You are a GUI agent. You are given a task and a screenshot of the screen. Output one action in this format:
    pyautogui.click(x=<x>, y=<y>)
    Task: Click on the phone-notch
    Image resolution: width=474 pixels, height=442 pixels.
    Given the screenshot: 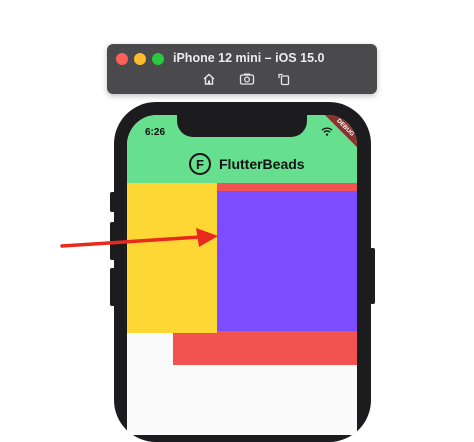 What is the action you would take?
    pyautogui.click(x=242, y=126)
    